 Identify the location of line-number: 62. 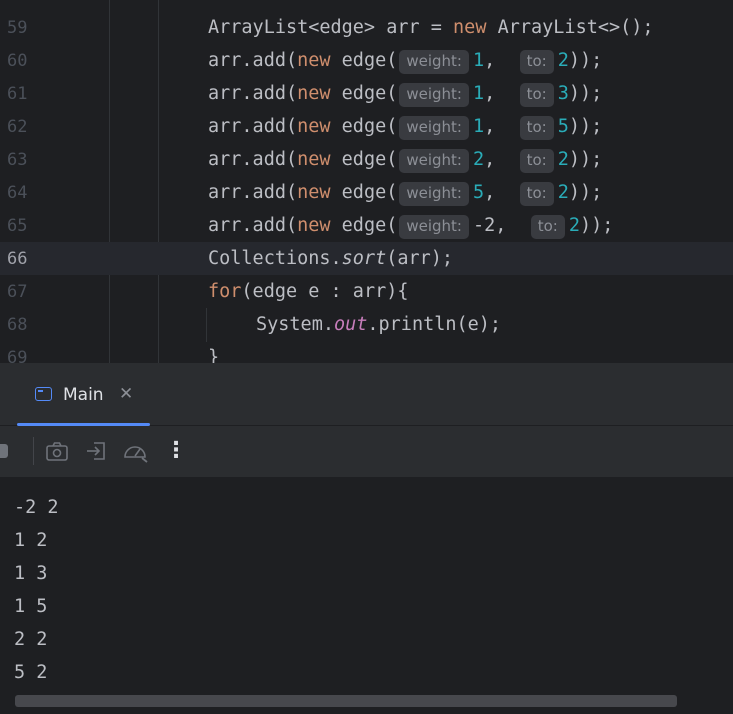
(17, 127).